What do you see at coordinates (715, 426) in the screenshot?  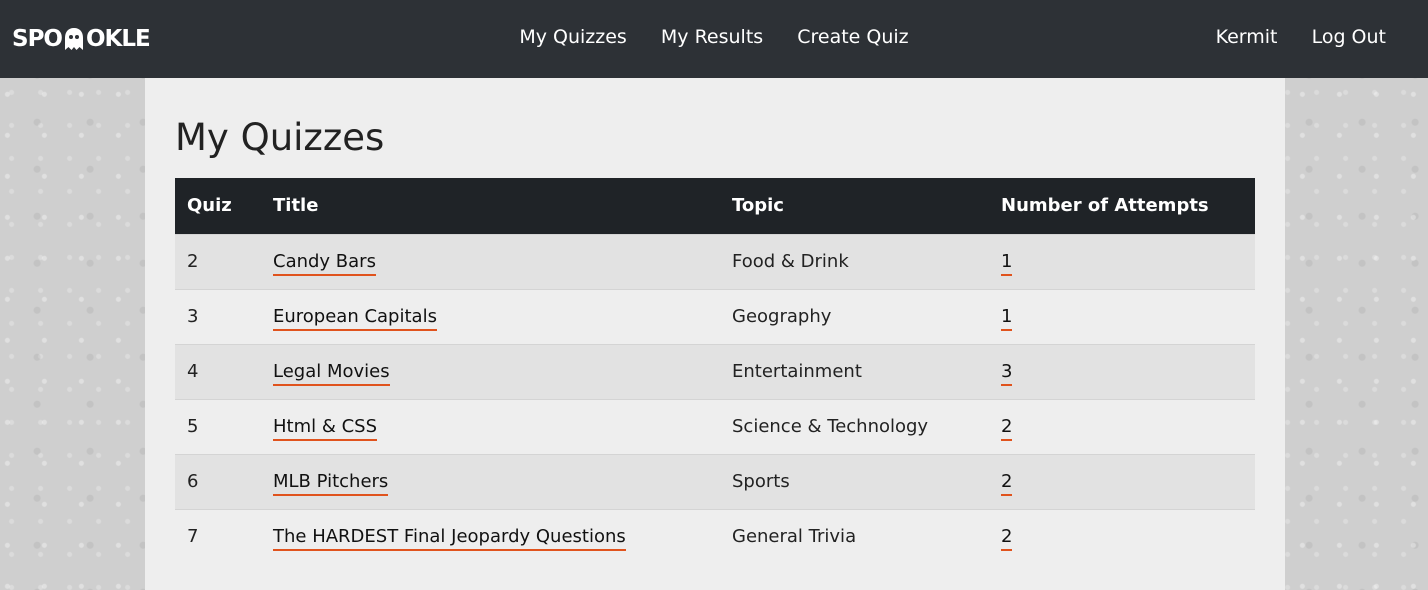 I see `table-row: 5 Html & CSS Science & Technology 2` at bounding box center [715, 426].